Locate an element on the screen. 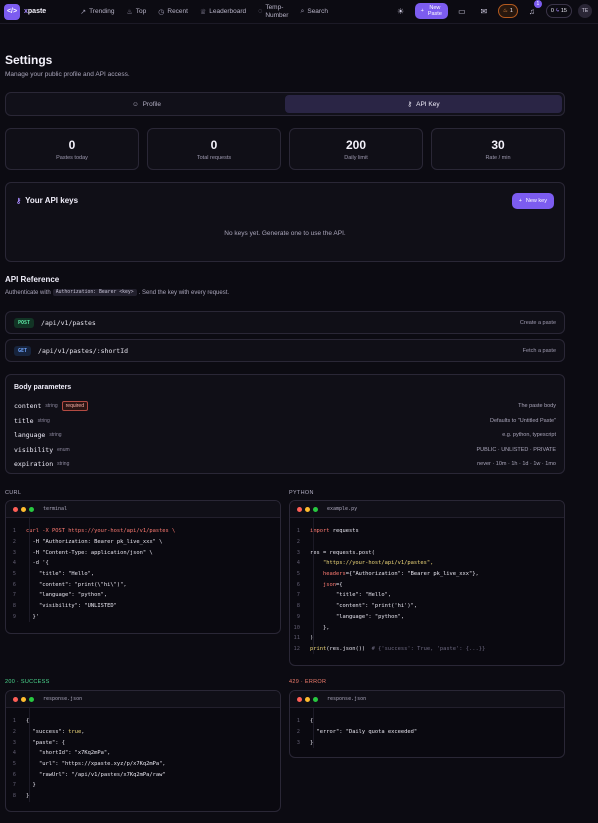 The width and height of the screenshot is (598, 823). method-badge: GET is located at coordinates (23, 350).